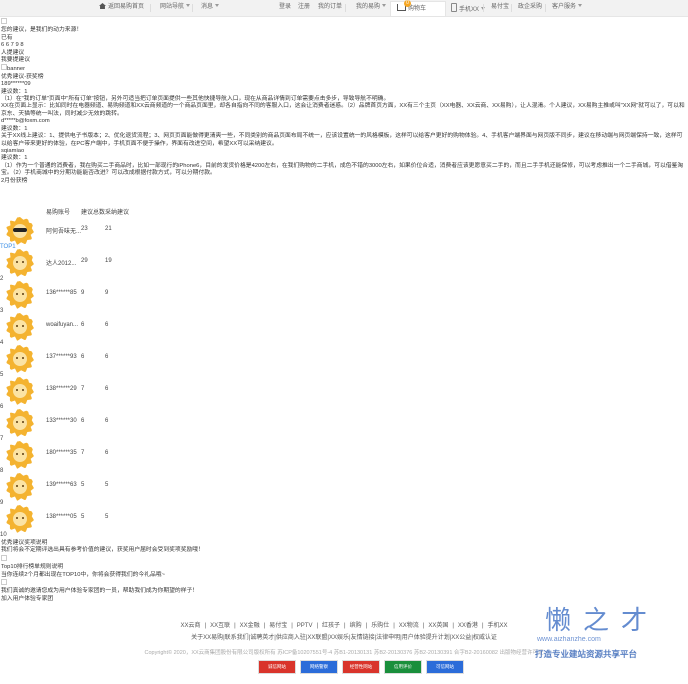 The height and width of the screenshot is (684, 688). What do you see at coordinates (100, 297) in the screenshot?
I see `table-row: 136******85 9 9 3` at bounding box center [100, 297].